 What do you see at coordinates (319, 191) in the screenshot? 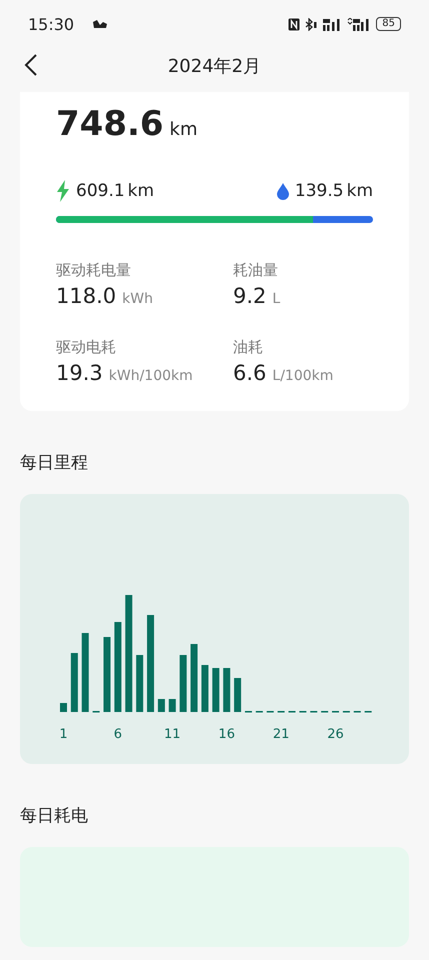
I see `fuel-distance: 139.5` at bounding box center [319, 191].